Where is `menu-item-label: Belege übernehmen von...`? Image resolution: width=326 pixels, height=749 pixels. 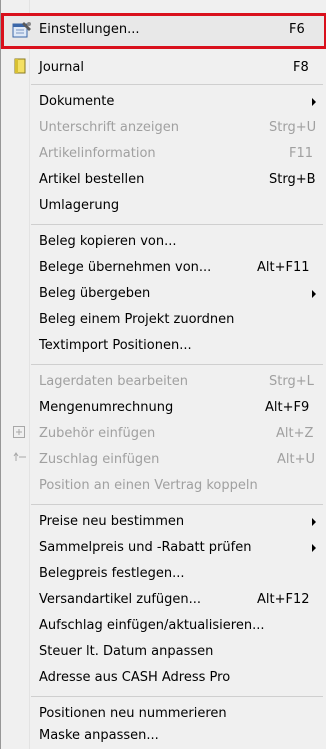
menu-item-label: Belege übernehmen von... is located at coordinates (125, 267).